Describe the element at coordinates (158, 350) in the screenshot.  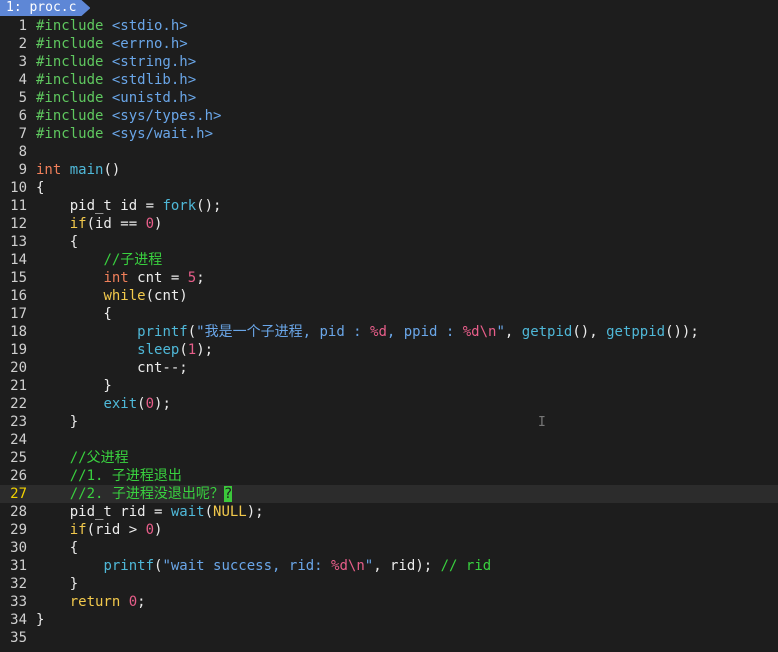
I see `code-token: sleep` at that location.